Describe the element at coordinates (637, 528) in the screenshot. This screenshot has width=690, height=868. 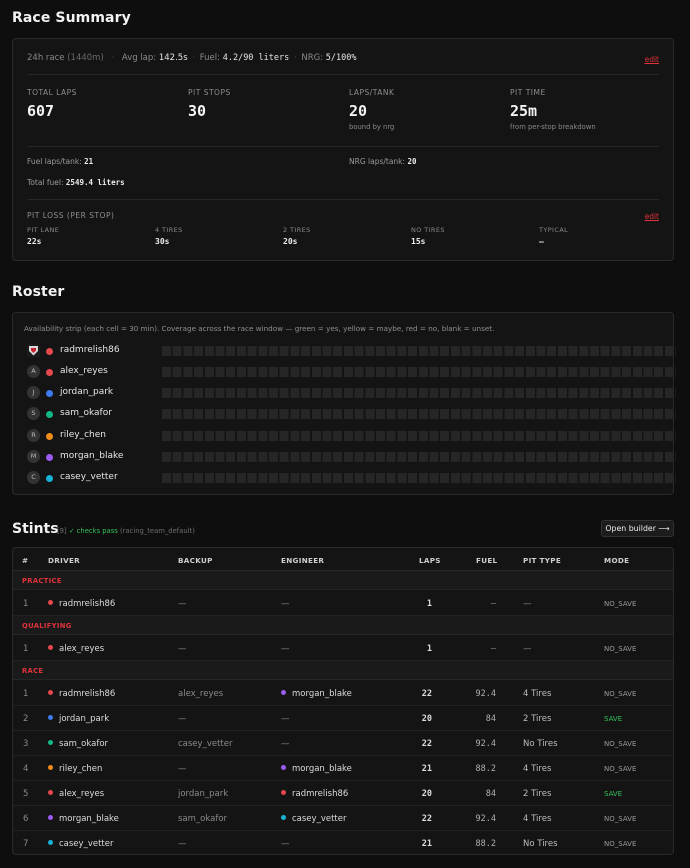
I see `open-builder-button: Open builder ⟶` at that location.